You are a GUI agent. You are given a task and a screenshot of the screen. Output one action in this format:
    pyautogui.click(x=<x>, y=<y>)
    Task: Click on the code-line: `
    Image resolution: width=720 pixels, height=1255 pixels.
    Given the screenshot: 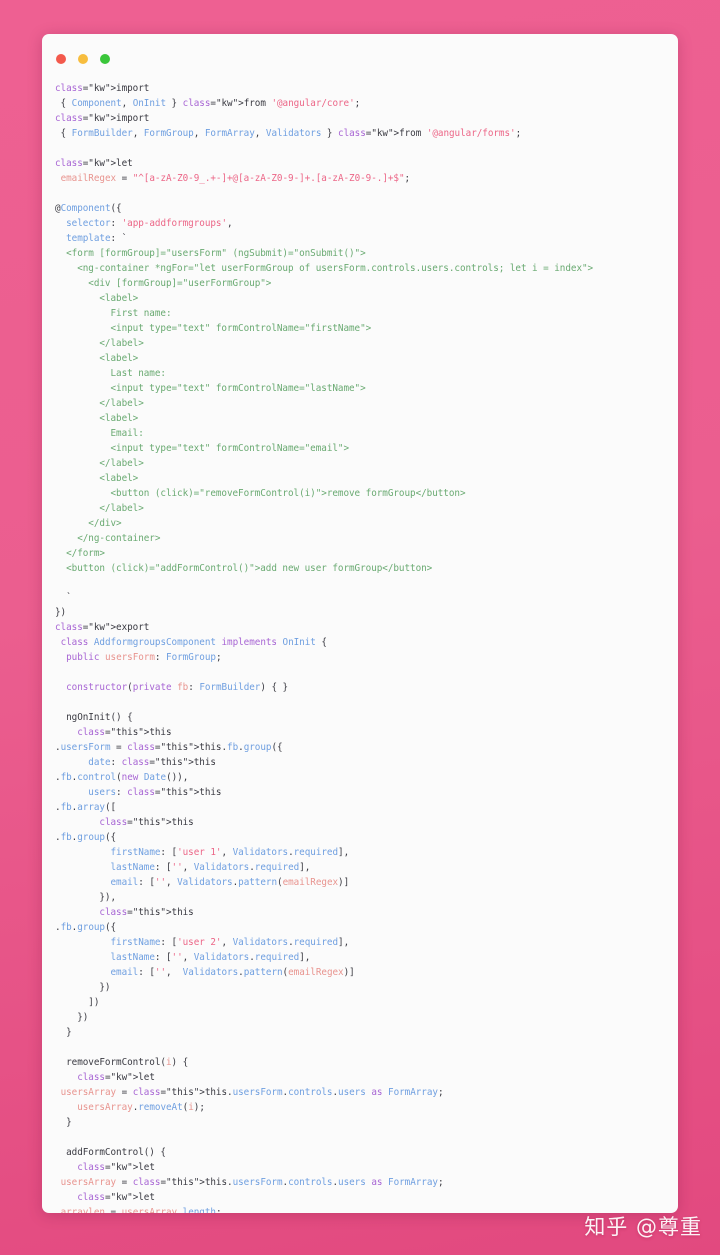 What is the action you would take?
    pyautogui.click(x=63, y=598)
    